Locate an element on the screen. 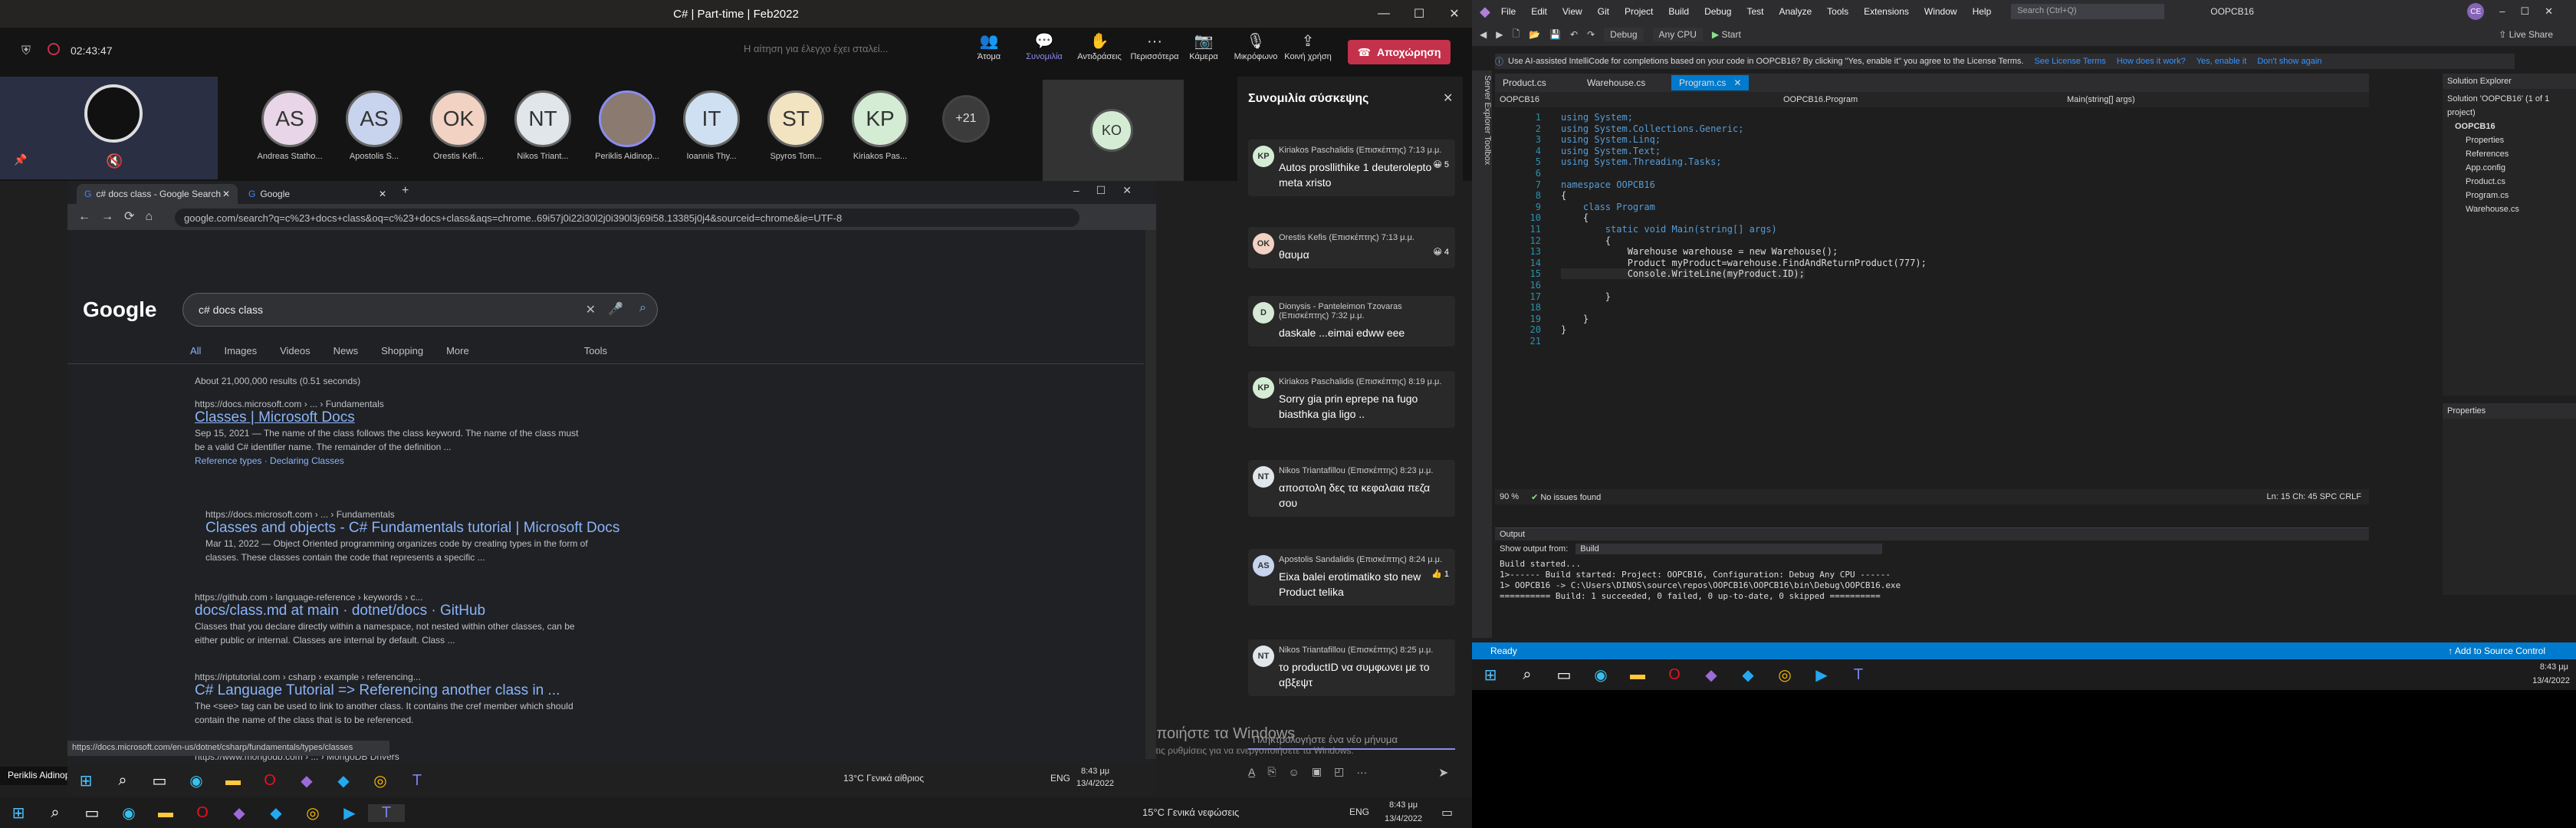 The image size is (2576, 828). sitelinks: Reference types · Declaring Classes is located at coordinates (433, 461).